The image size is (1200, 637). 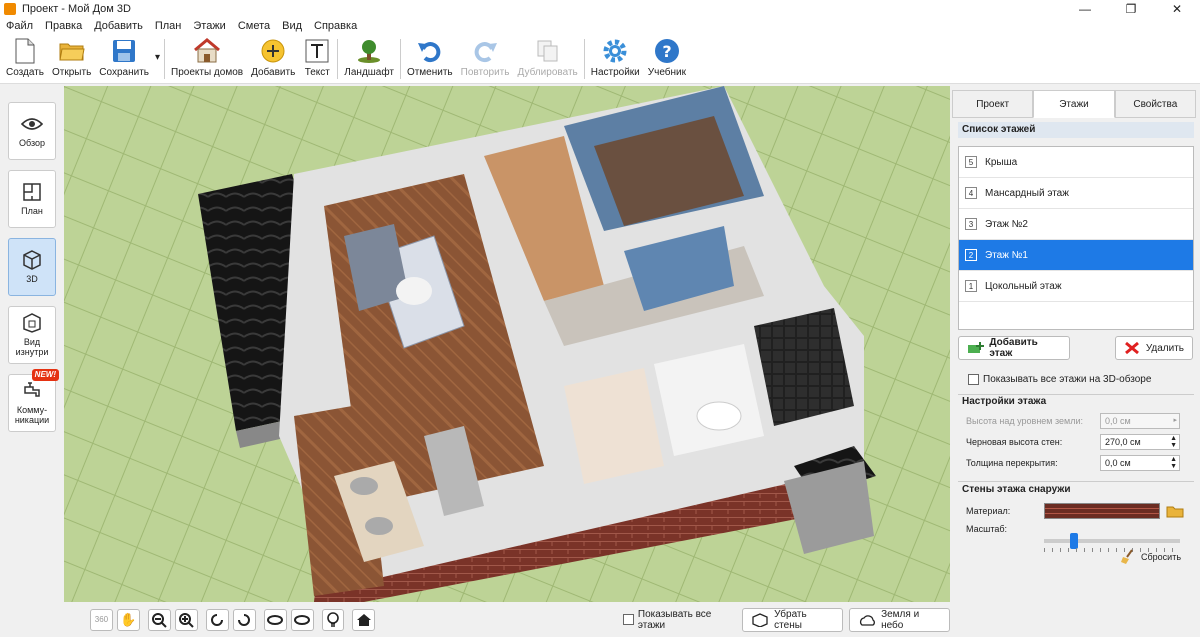 I want to click on home-view-button, so click(x=364, y=619).